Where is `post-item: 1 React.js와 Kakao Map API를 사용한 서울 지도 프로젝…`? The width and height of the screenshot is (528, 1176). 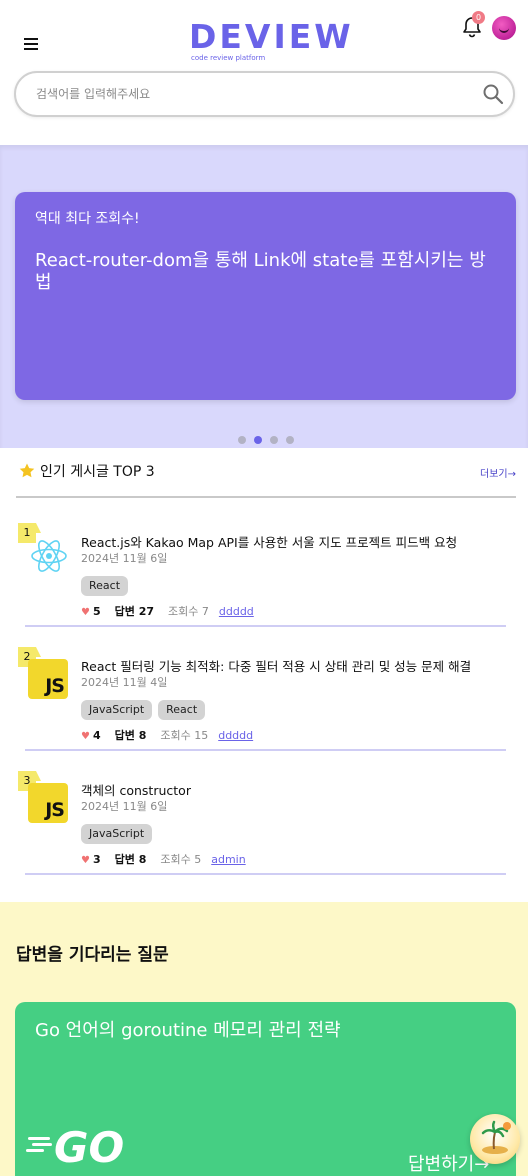 post-item: 1 React.js와 Kakao Map API를 사용한 서울 지도 프로젝… is located at coordinates (262, 578).